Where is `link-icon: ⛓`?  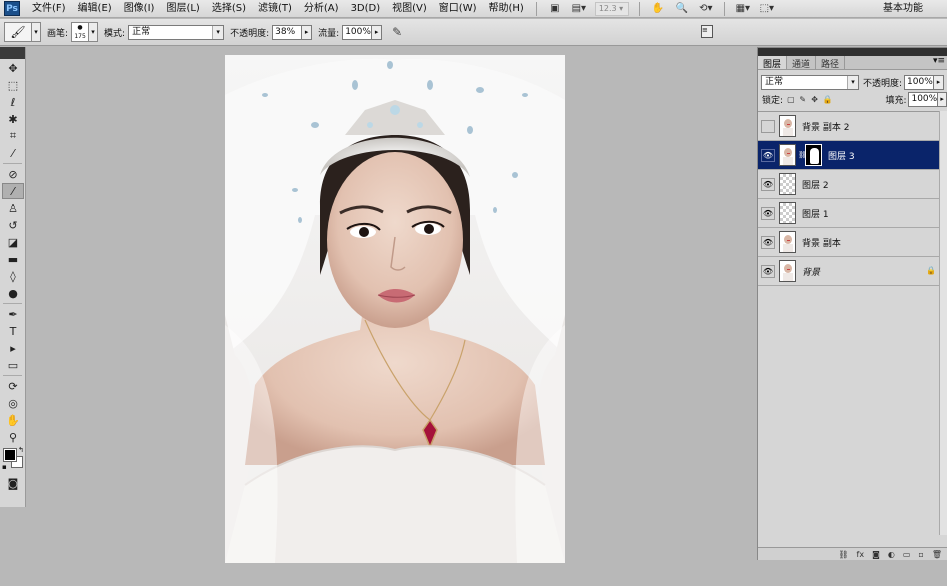
link-icon: ⛓ is located at coordinates (802, 155).